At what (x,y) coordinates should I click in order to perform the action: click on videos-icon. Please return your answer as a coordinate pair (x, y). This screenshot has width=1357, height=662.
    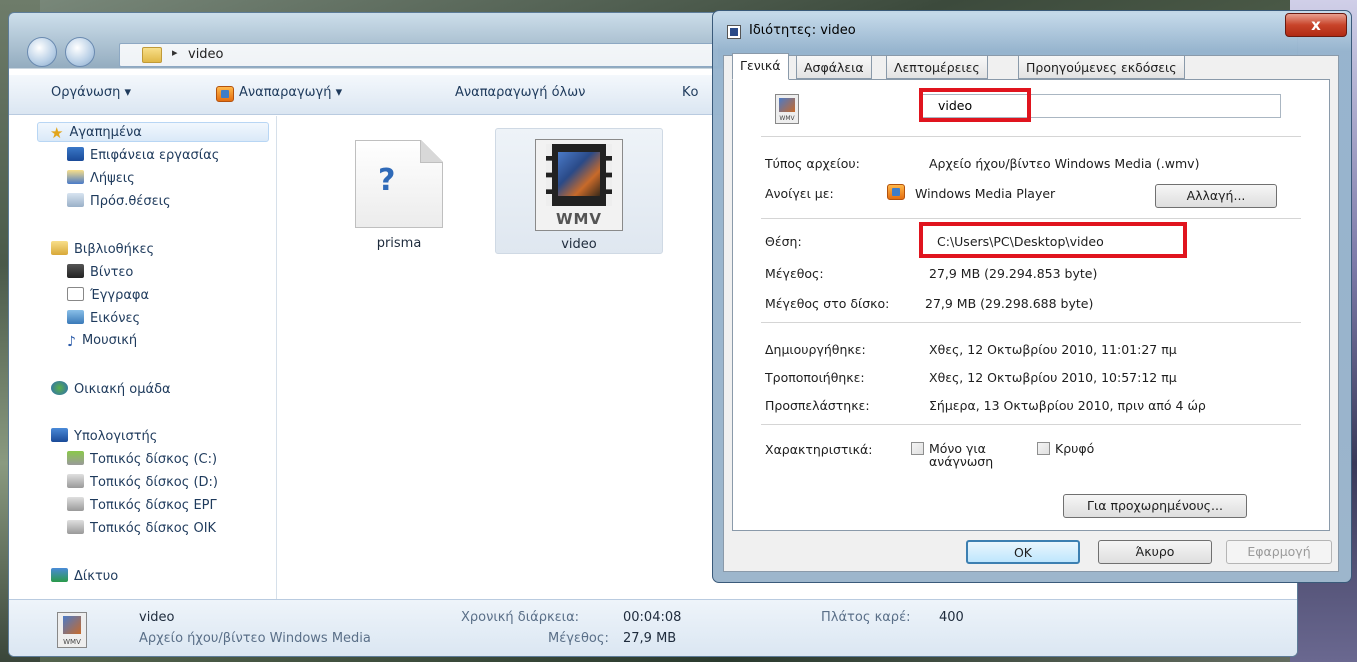
    Looking at the image, I should click on (75, 271).